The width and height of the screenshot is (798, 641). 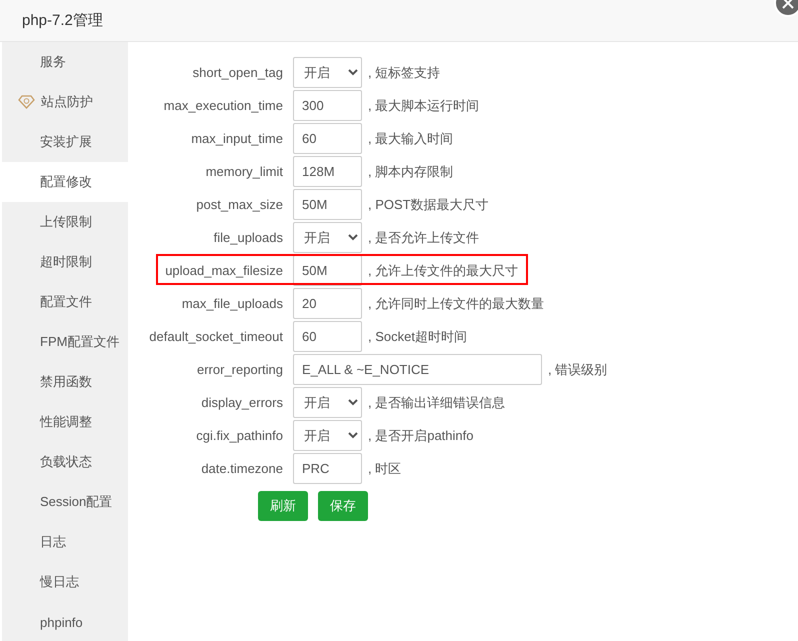 I want to click on sidebar-item: 配置文件, so click(x=65, y=302).